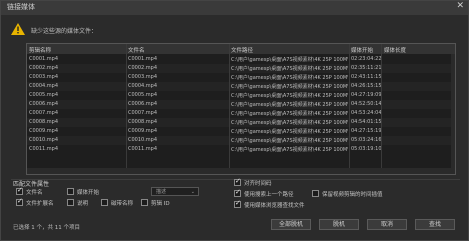 The image size is (469, 241). Describe the element at coordinates (136, 50) in the screenshot. I see `column-header: 文件名` at that location.